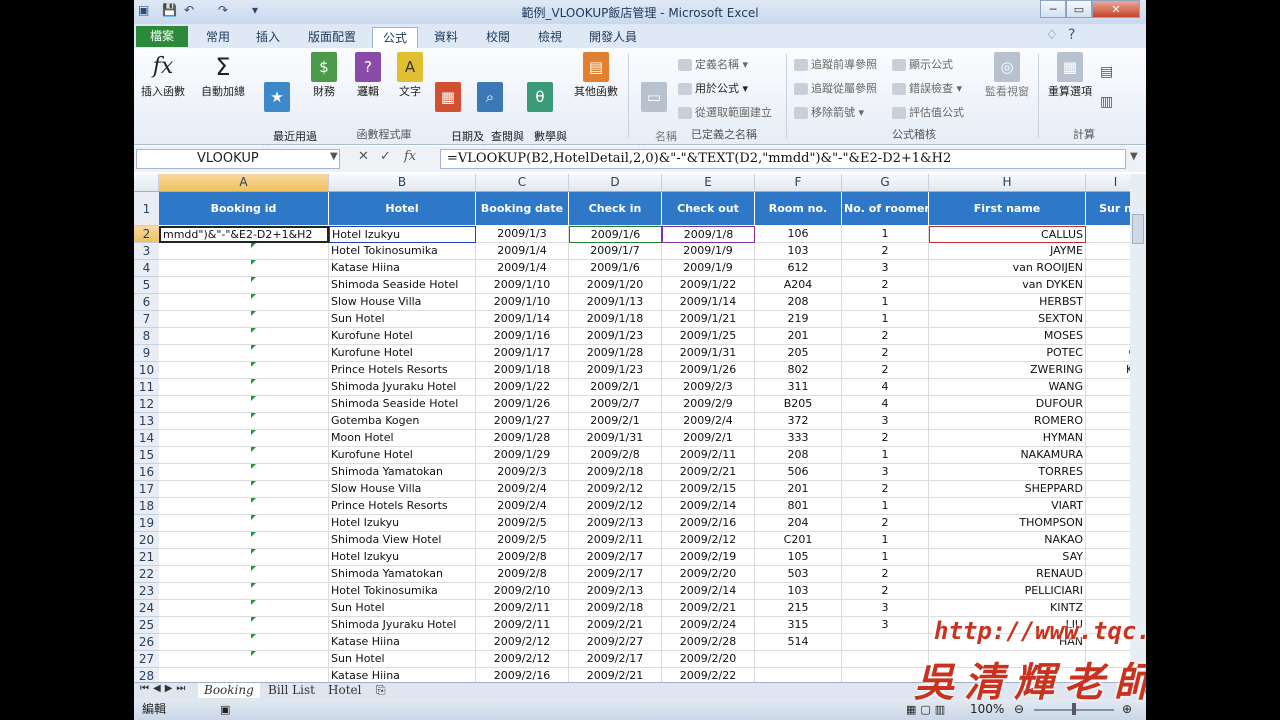 The width and height of the screenshot is (1280, 720). What do you see at coordinates (402, 506) in the screenshot?
I see `cell-b: Prince Hotels Resorts` at bounding box center [402, 506].